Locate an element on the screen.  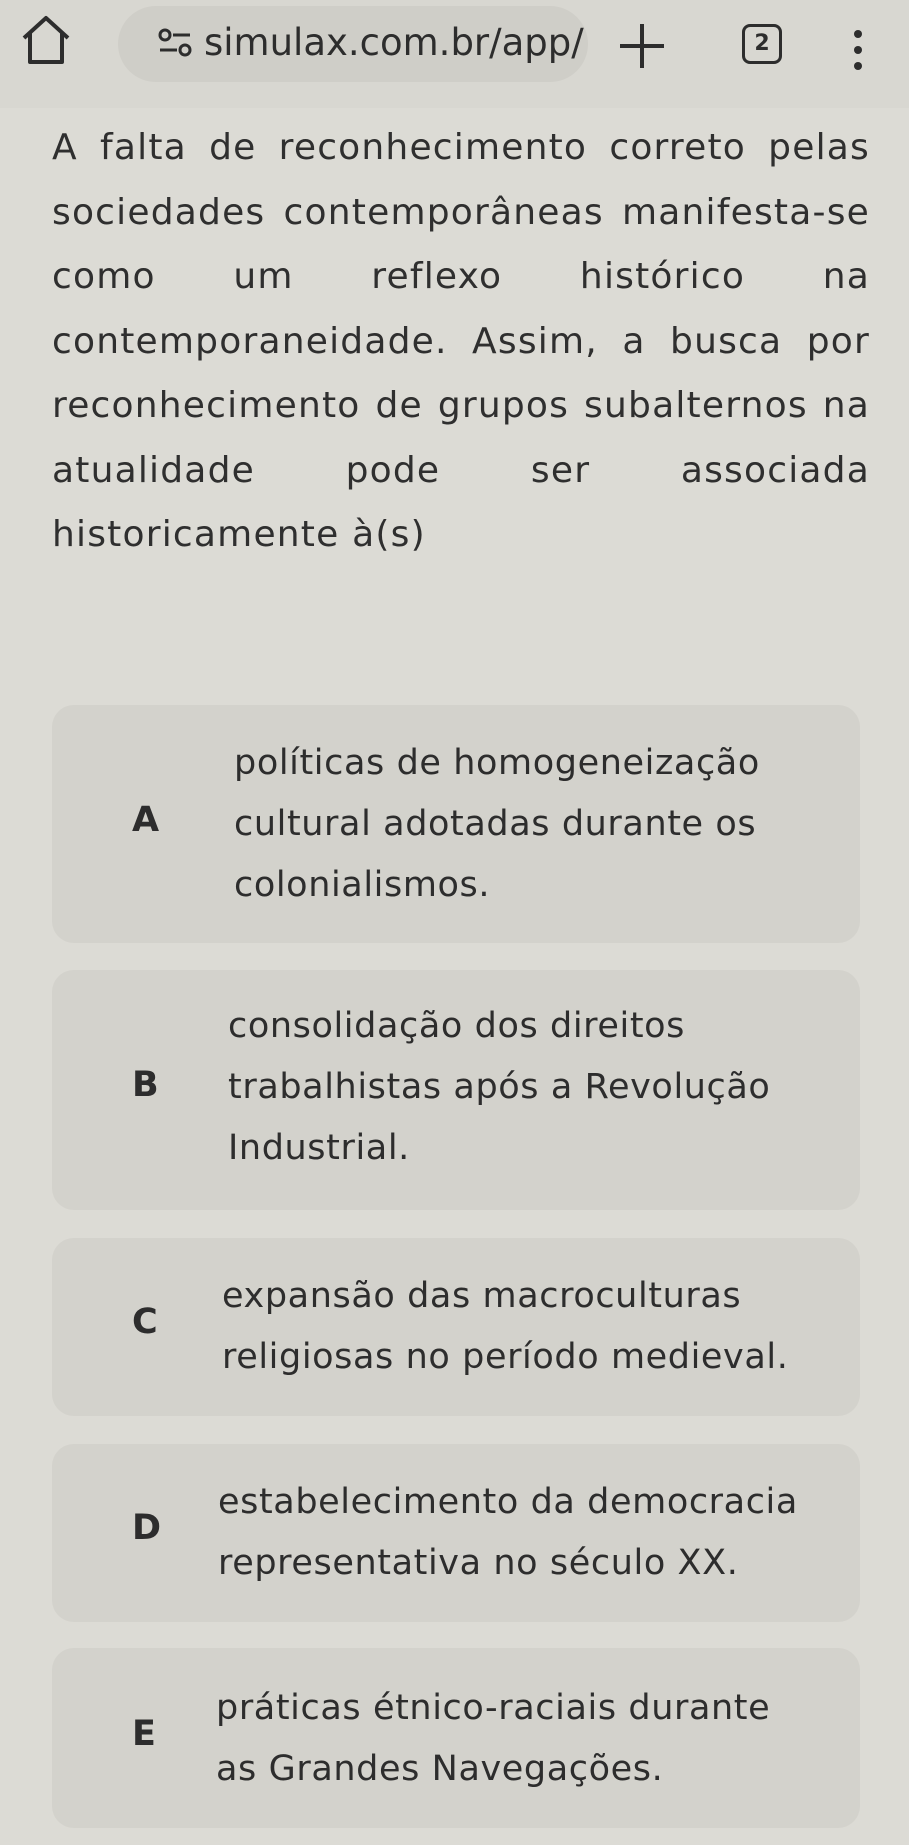
option-letter: B is located at coordinates (145, 1085).